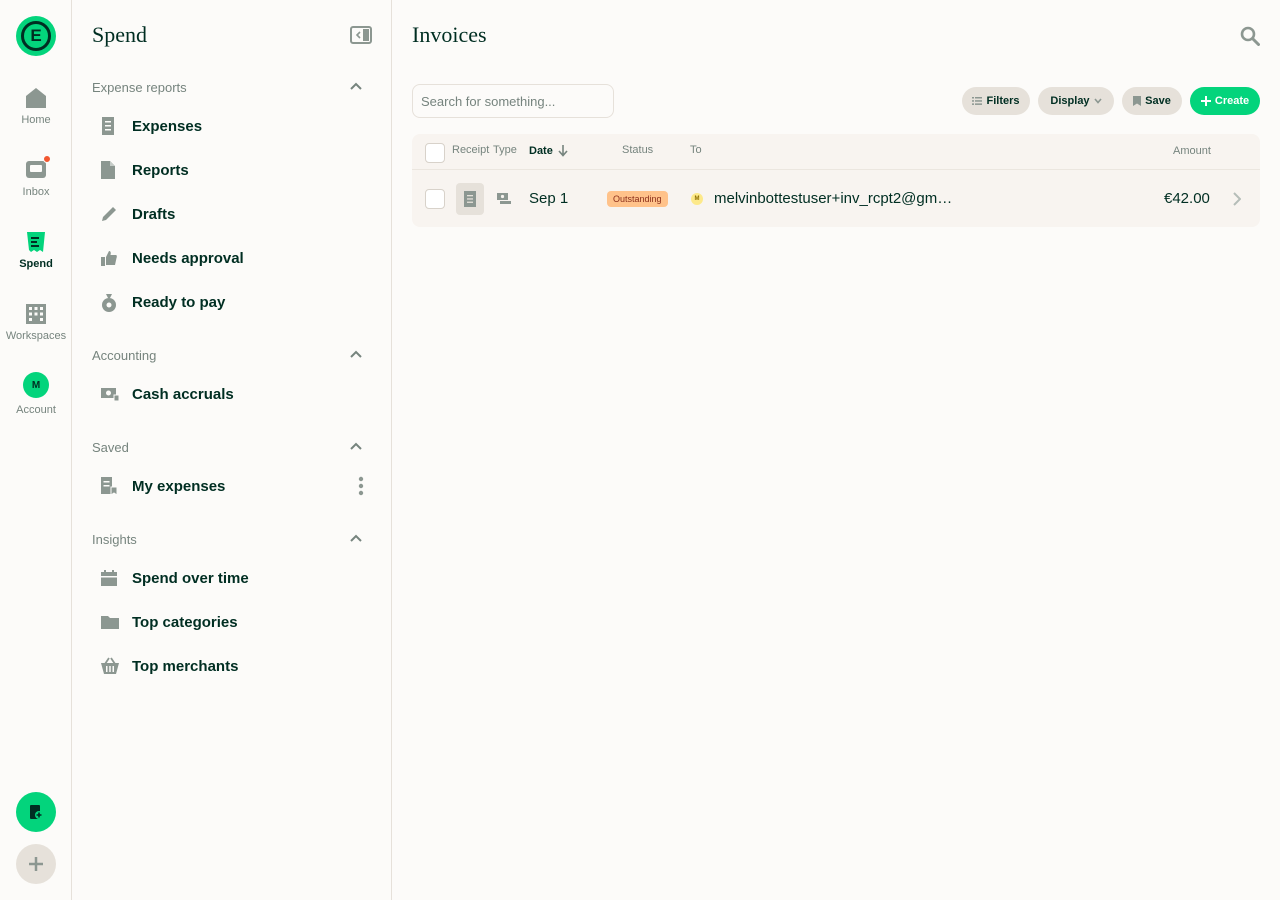 This screenshot has width=1280, height=900. What do you see at coordinates (154, 214) in the screenshot?
I see `sidebar-item-label: Drafts` at bounding box center [154, 214].